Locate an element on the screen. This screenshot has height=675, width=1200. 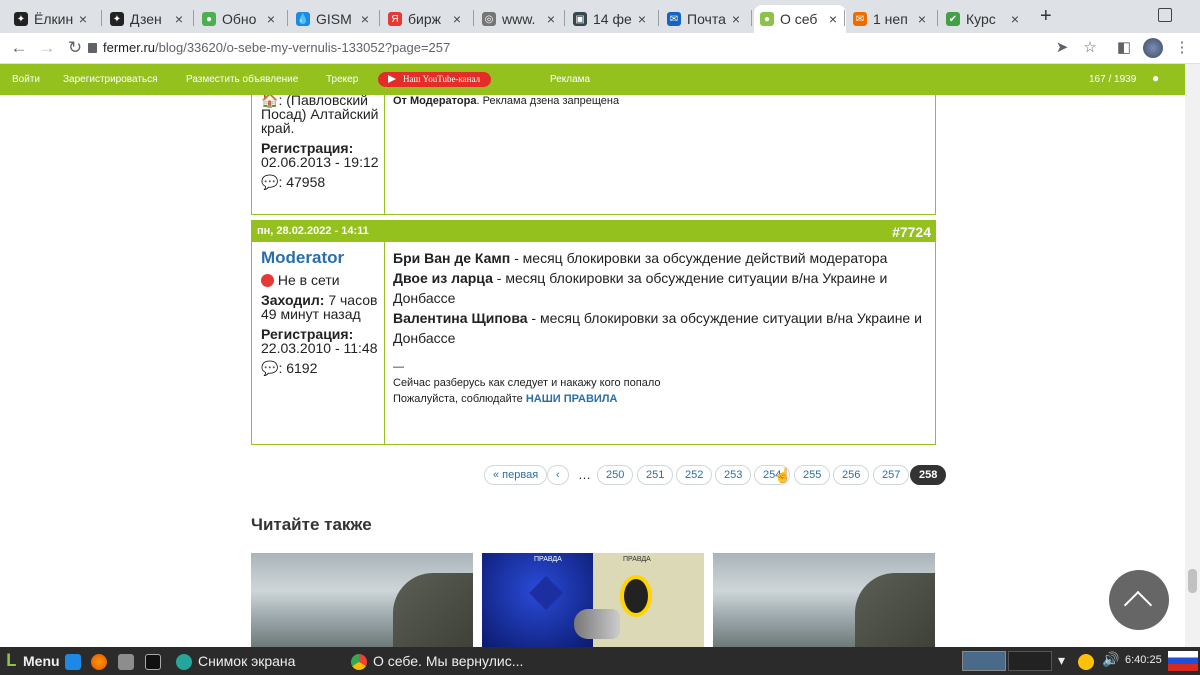
browser-tab: ▣ 14 фе × is located at coordinates (611, 19).